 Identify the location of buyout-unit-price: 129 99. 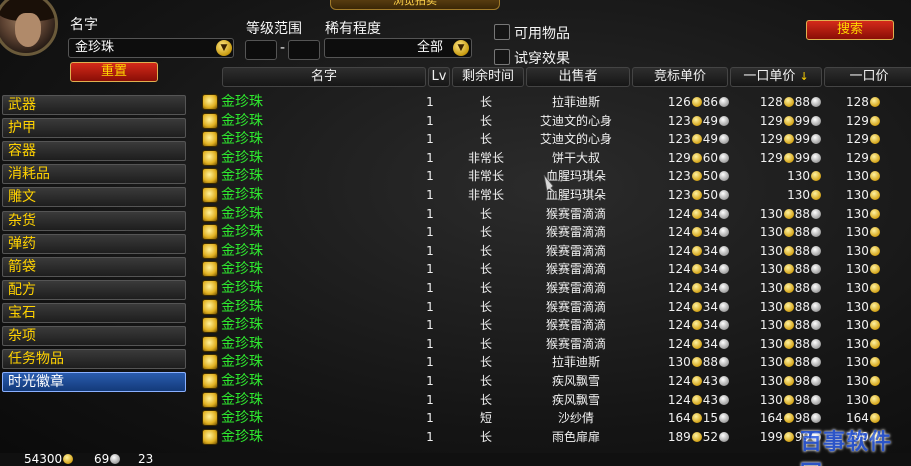
(774, 139).